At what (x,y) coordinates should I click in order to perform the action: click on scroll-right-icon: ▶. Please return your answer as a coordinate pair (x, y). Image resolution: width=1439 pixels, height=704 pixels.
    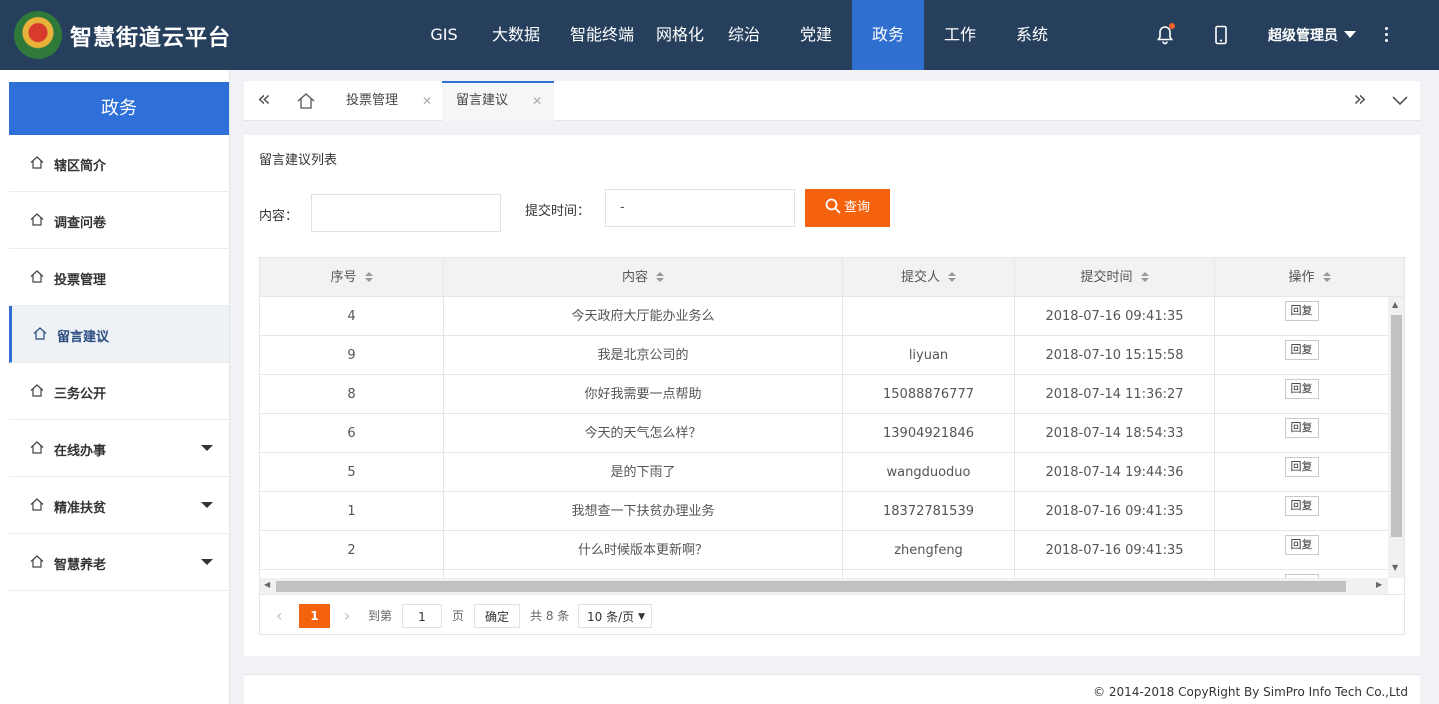
    Looking at the image, I should click on (1379, 584).